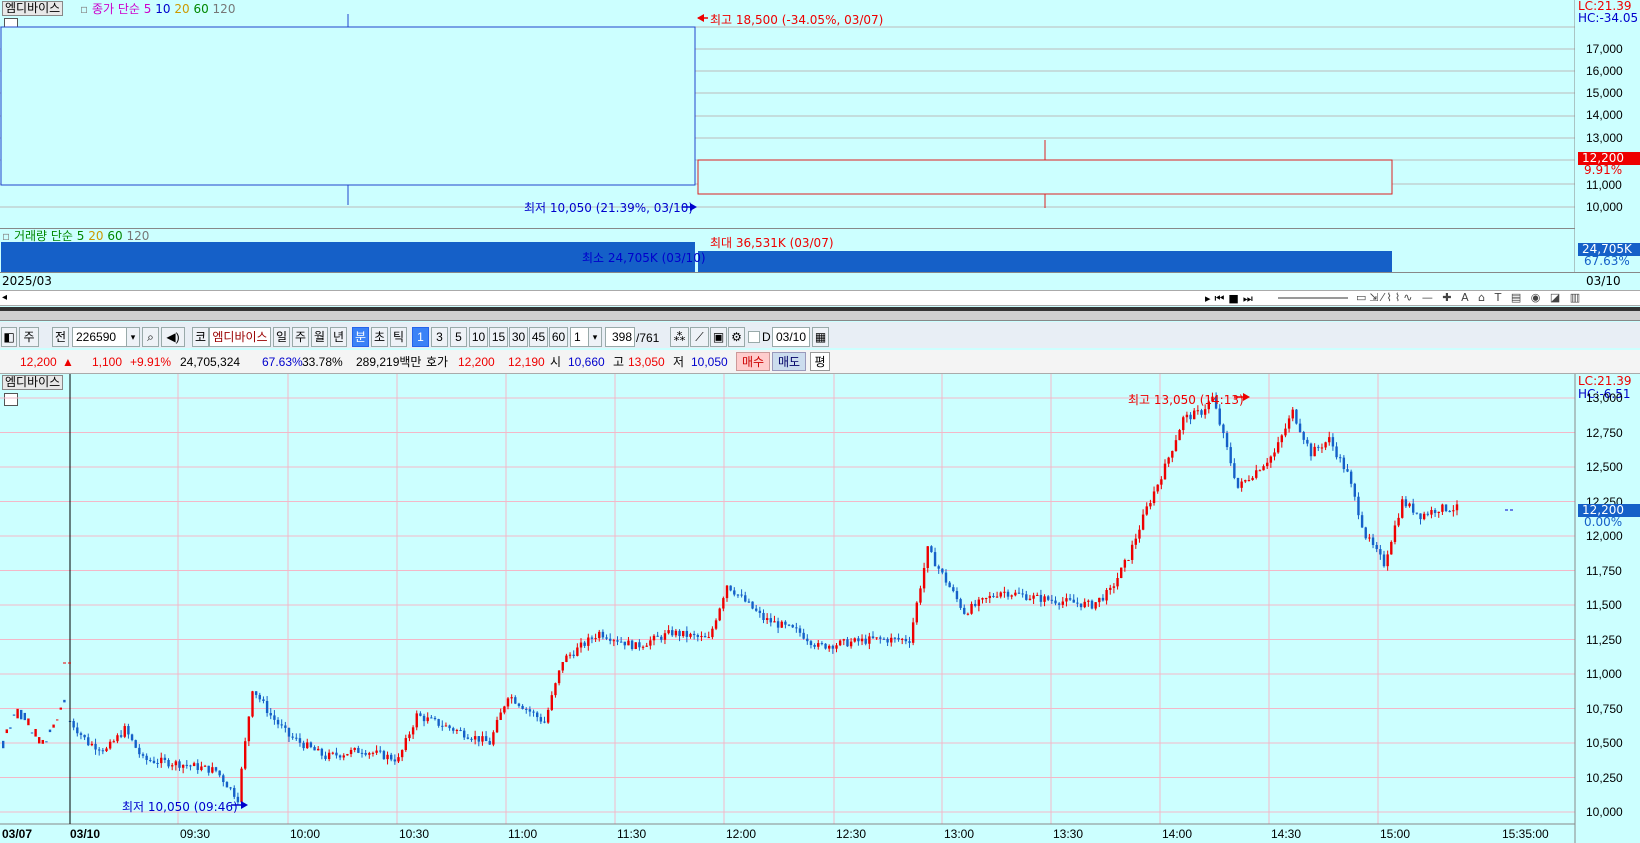 Image resolution: width=1640 pixels, height=843 pixels. I want to click on minute-30: 30, so click(518, 337).